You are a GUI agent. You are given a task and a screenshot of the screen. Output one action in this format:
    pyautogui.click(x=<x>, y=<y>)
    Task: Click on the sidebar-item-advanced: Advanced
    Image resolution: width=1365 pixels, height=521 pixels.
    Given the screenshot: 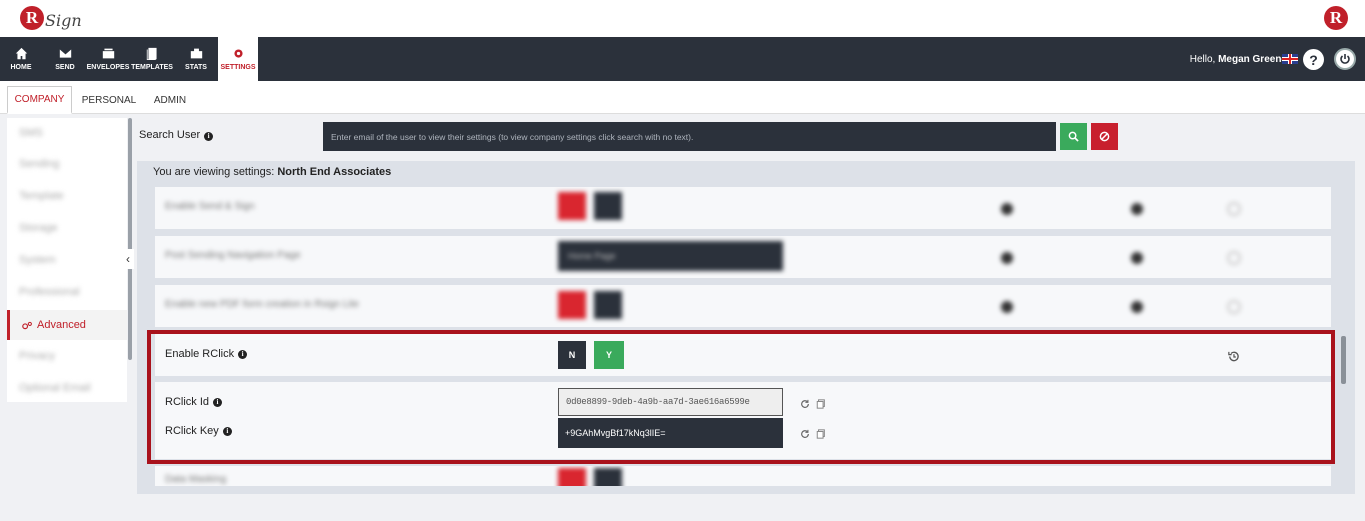 What is the action you would take?
    pyautogui.click(x=67, y=325)
    